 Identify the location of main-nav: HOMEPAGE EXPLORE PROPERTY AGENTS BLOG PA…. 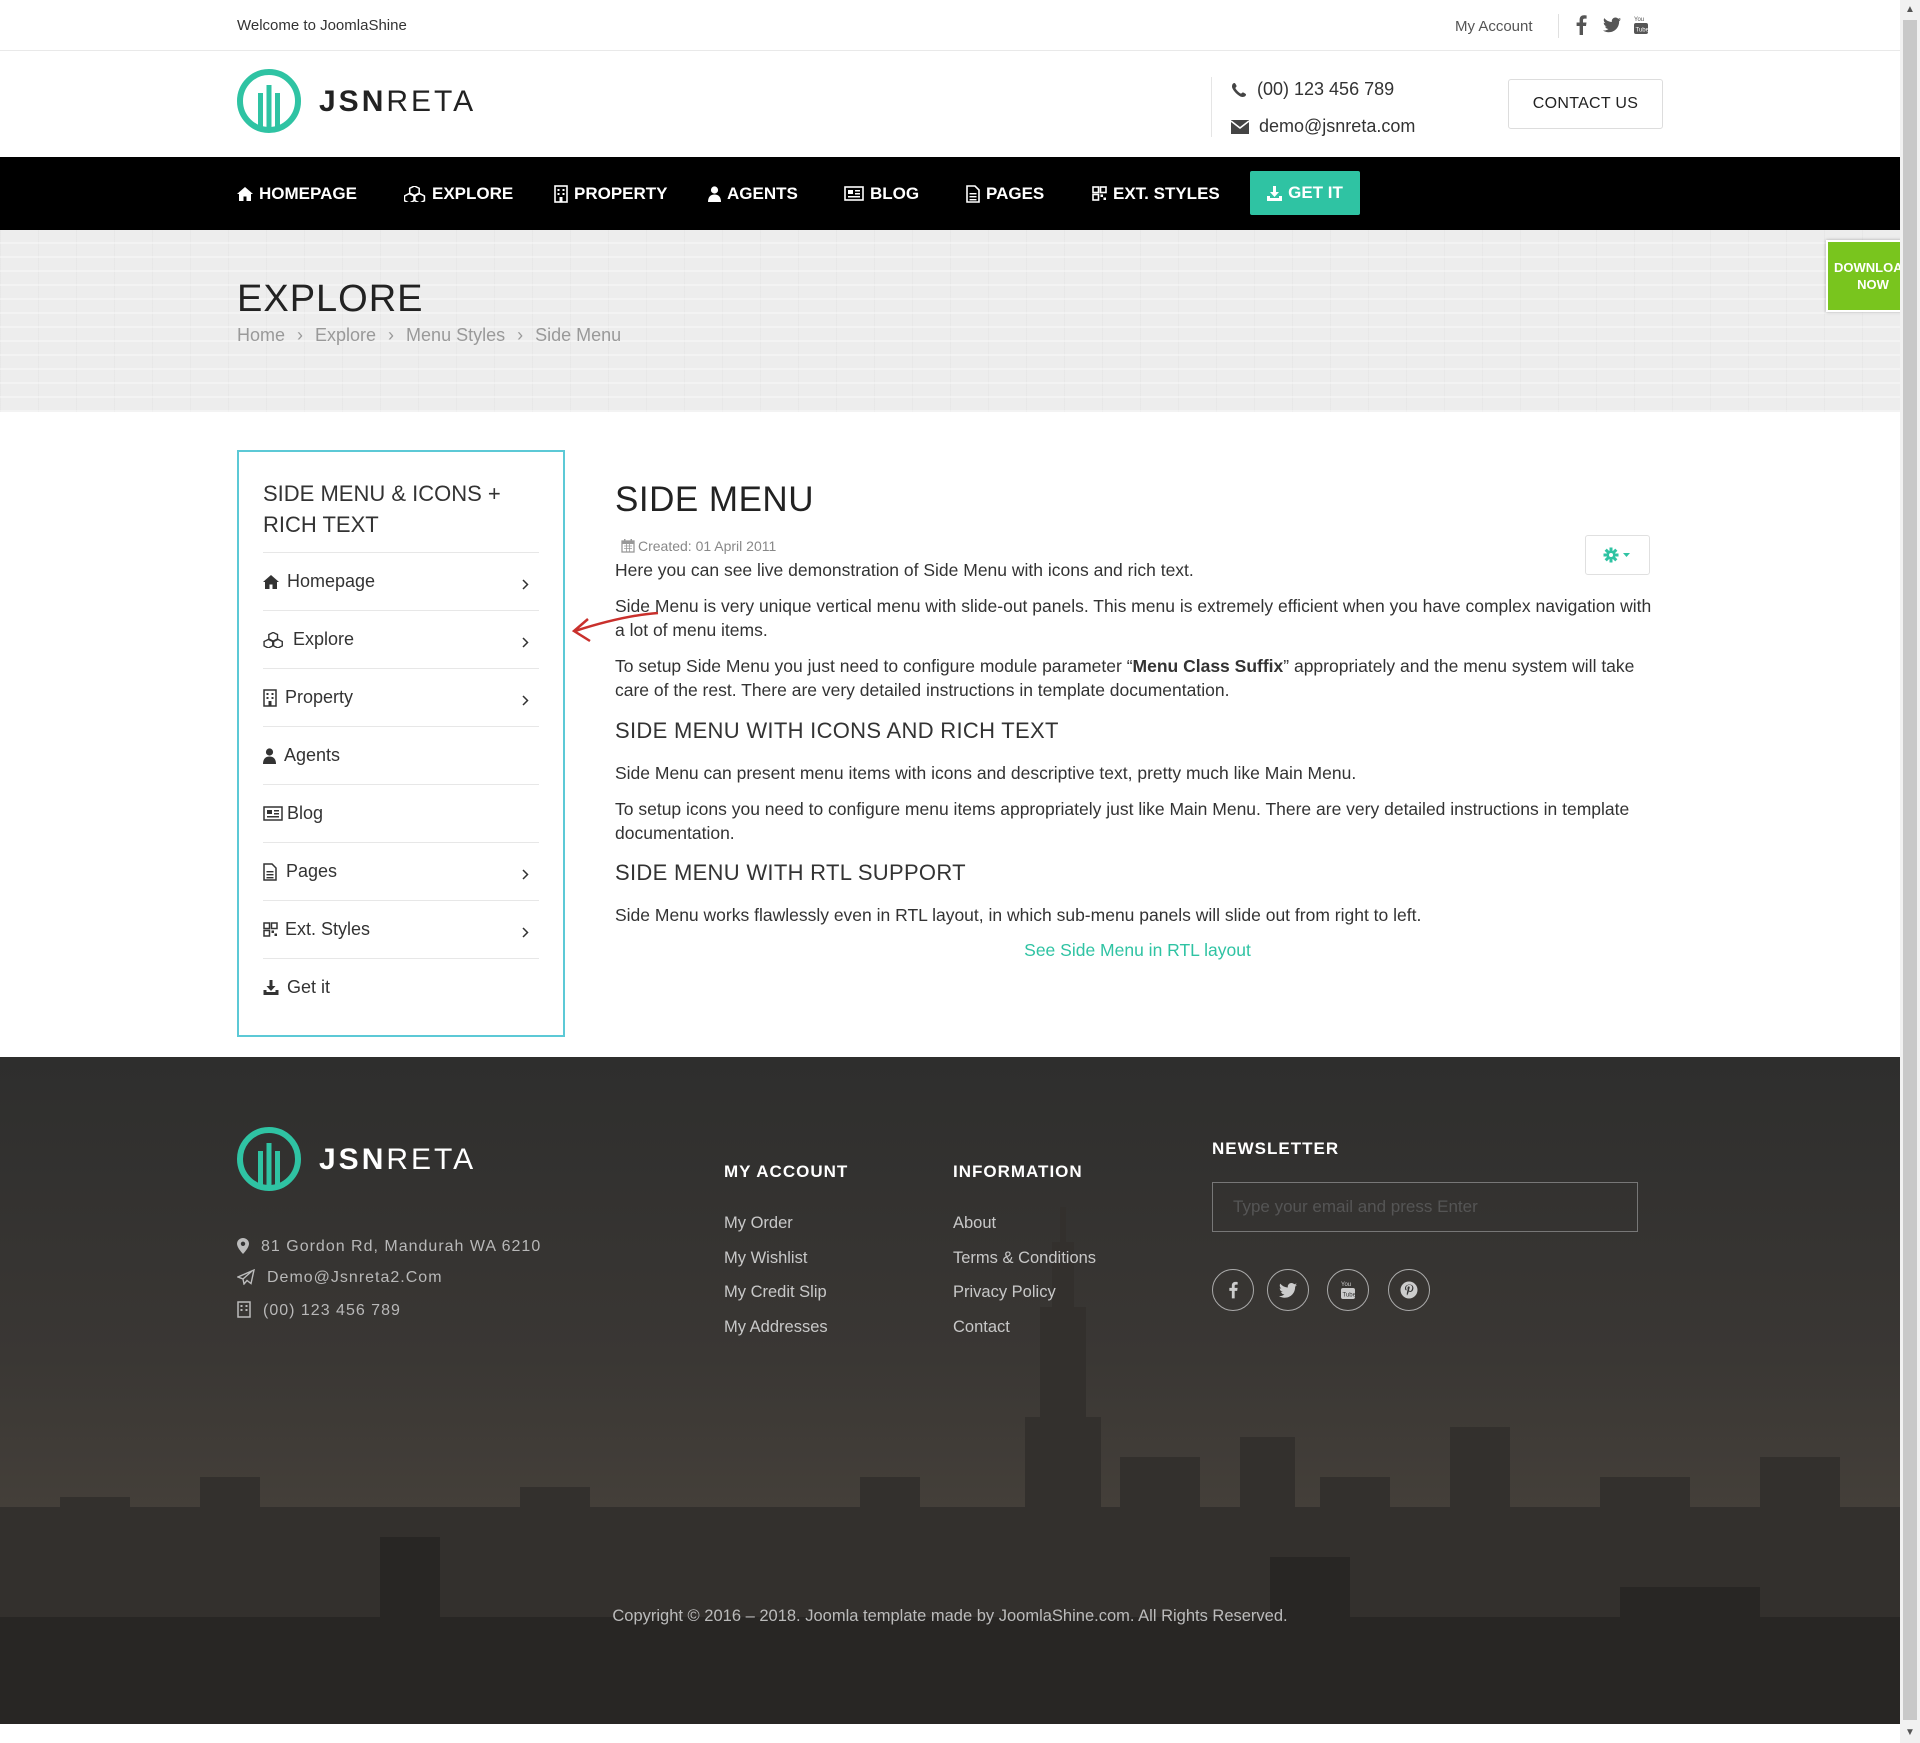
(950, 193).